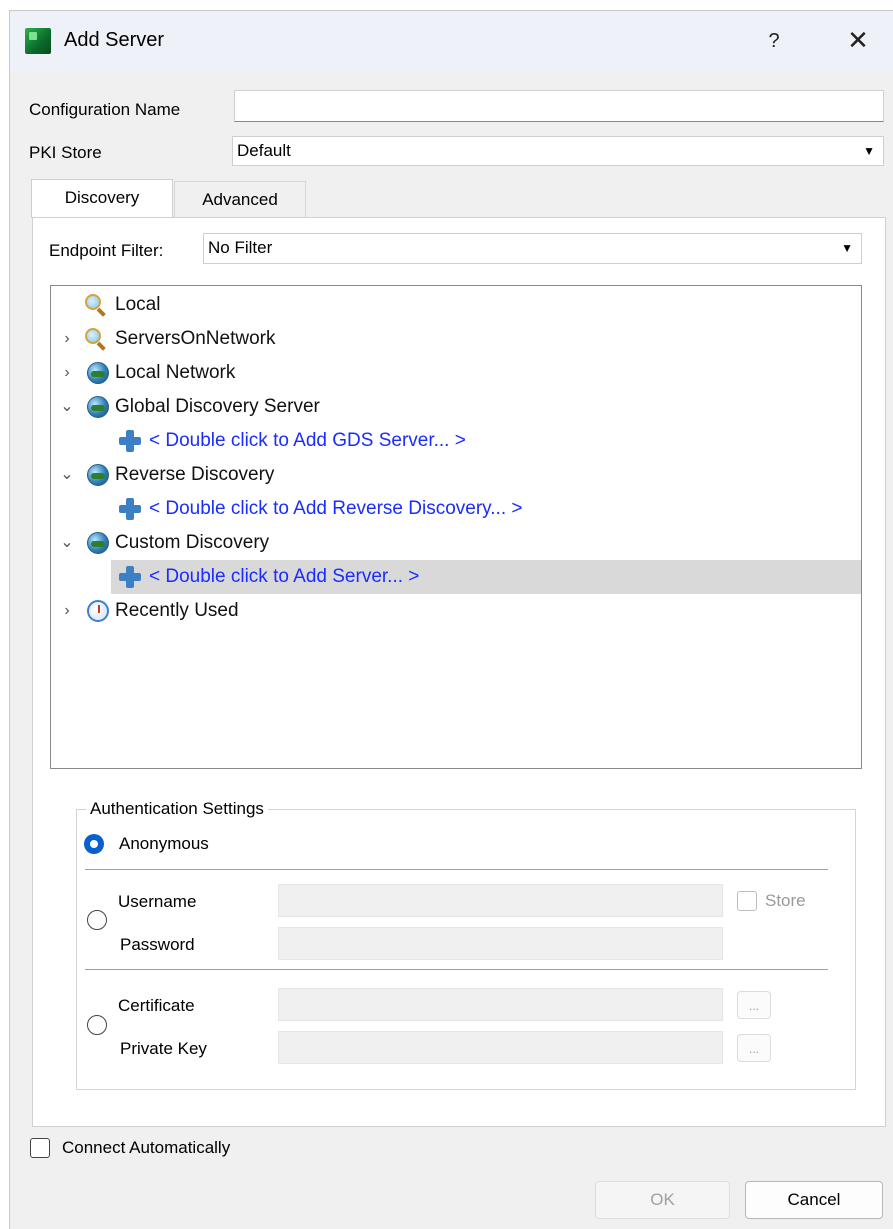  What do you see at coordinates (175, 372) in the screenshot?
I see `tree-item-label: Local Network` at bounding box center [175, 372].